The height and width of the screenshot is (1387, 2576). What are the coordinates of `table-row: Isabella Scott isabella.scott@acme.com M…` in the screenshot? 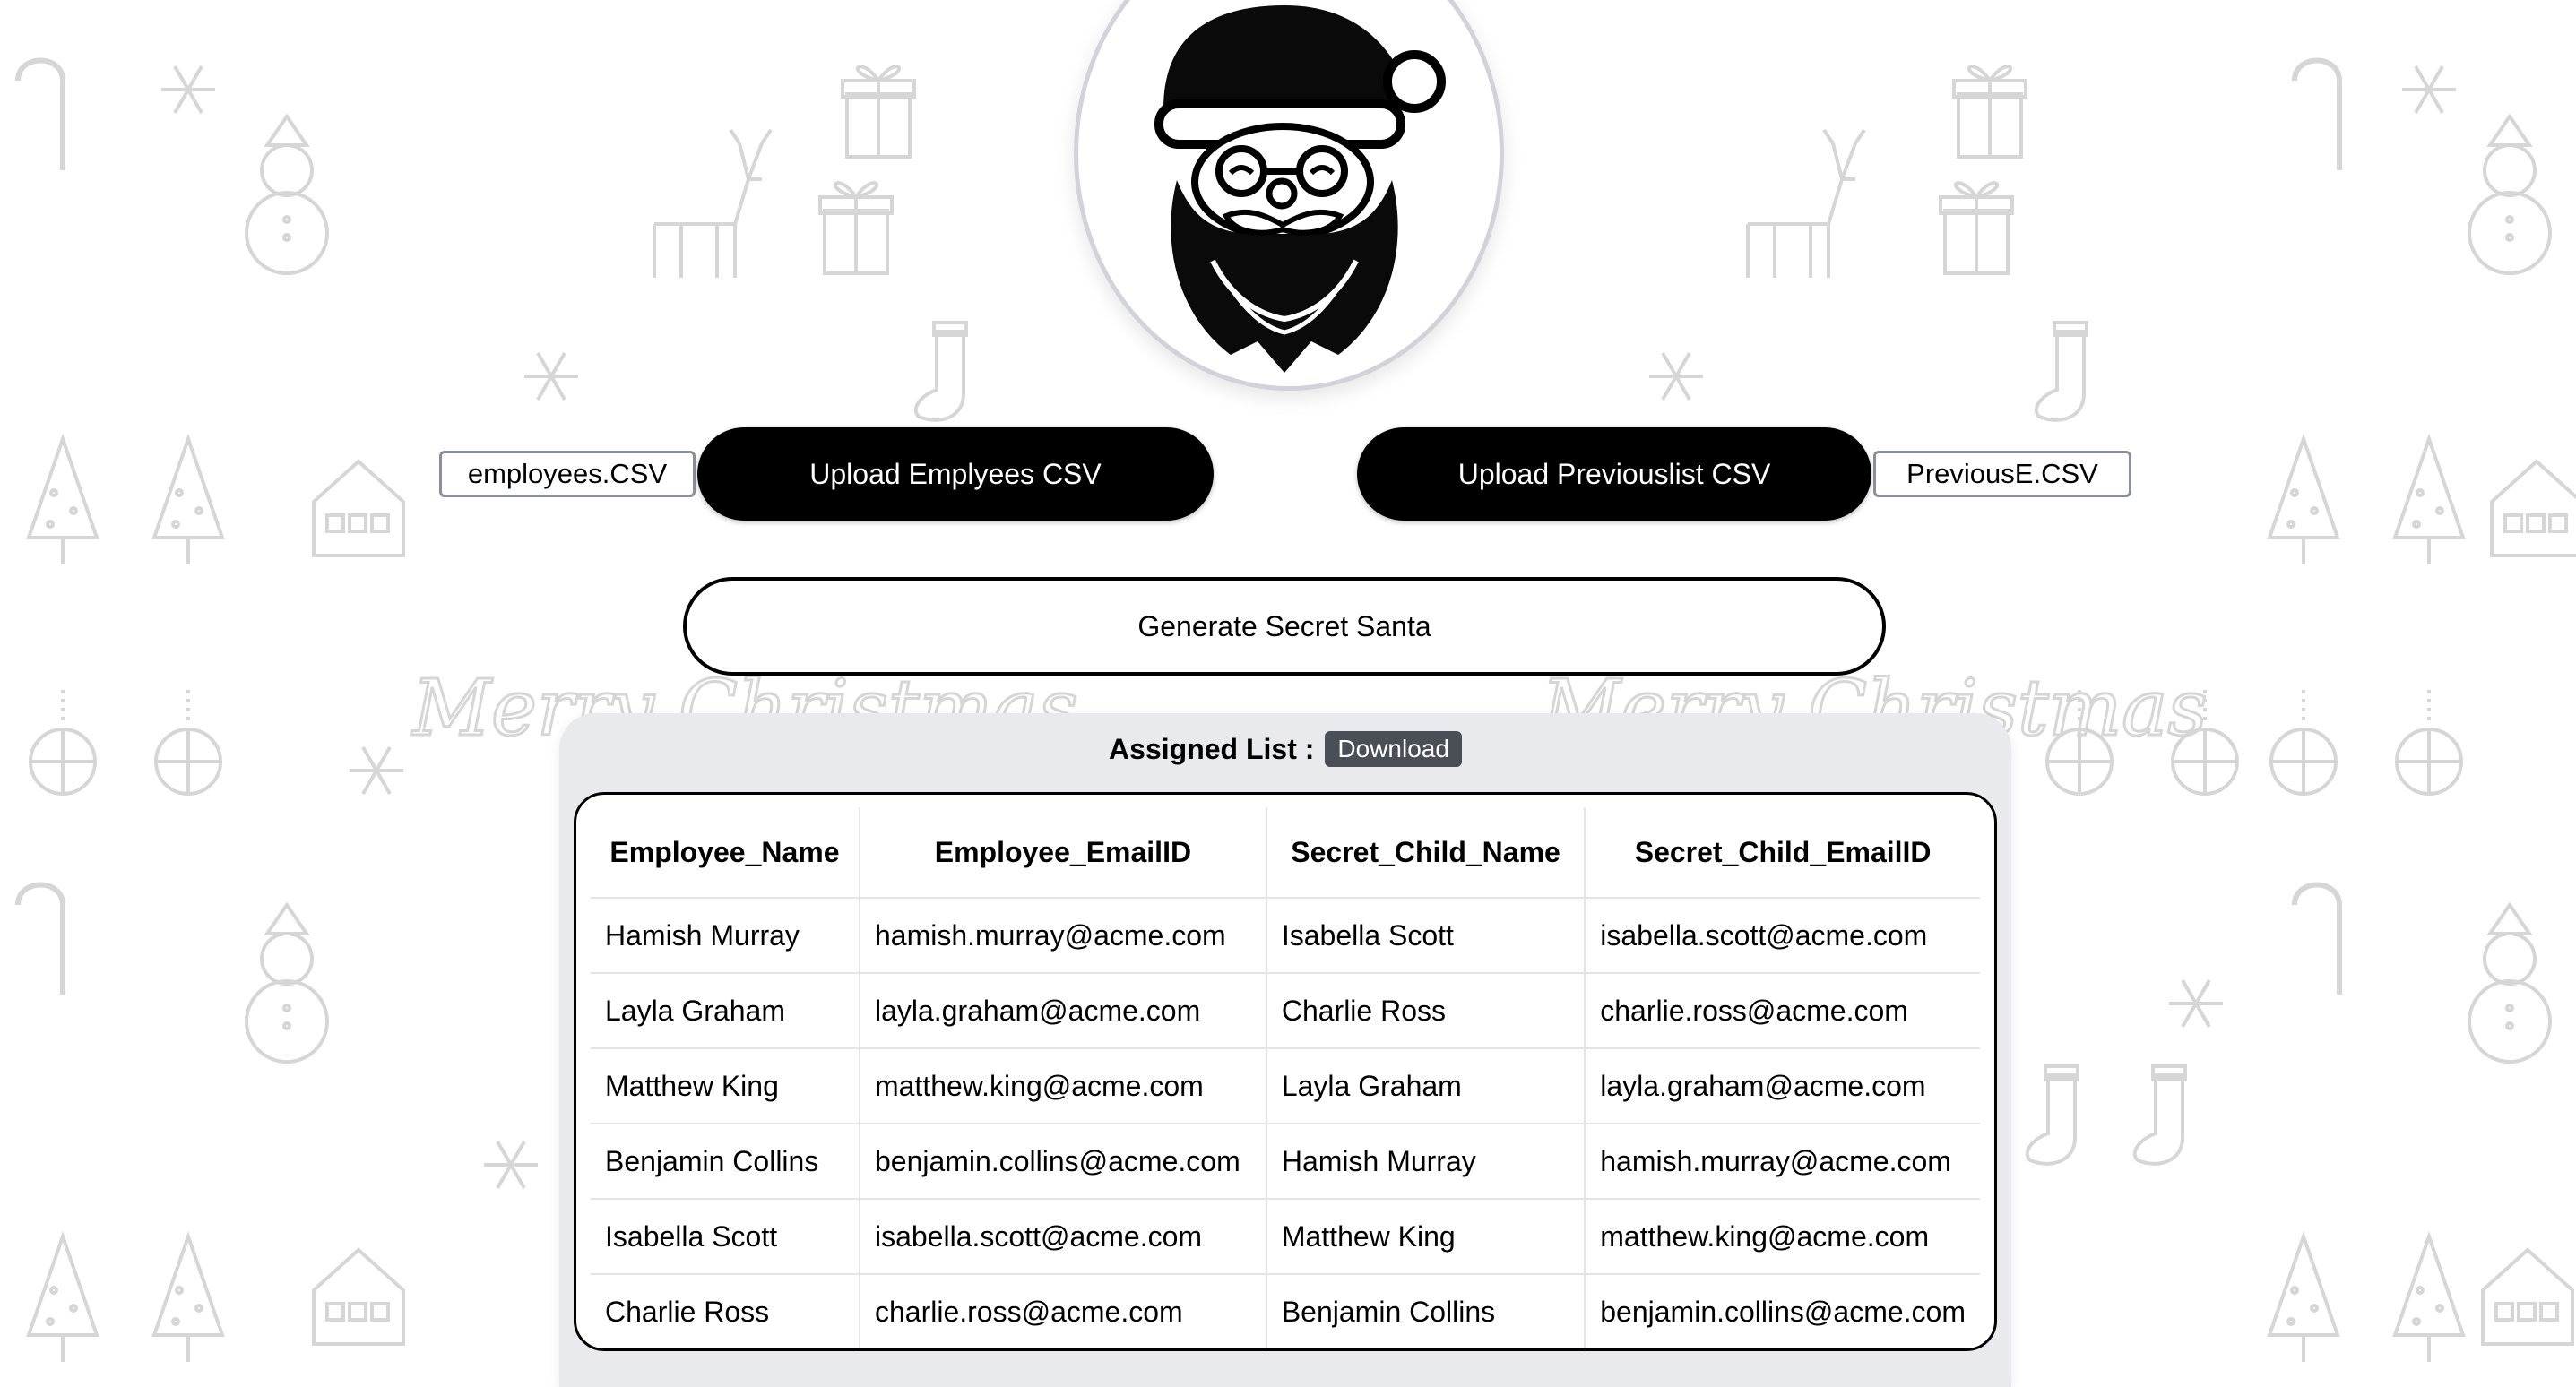 It's located at (1285, 1237).